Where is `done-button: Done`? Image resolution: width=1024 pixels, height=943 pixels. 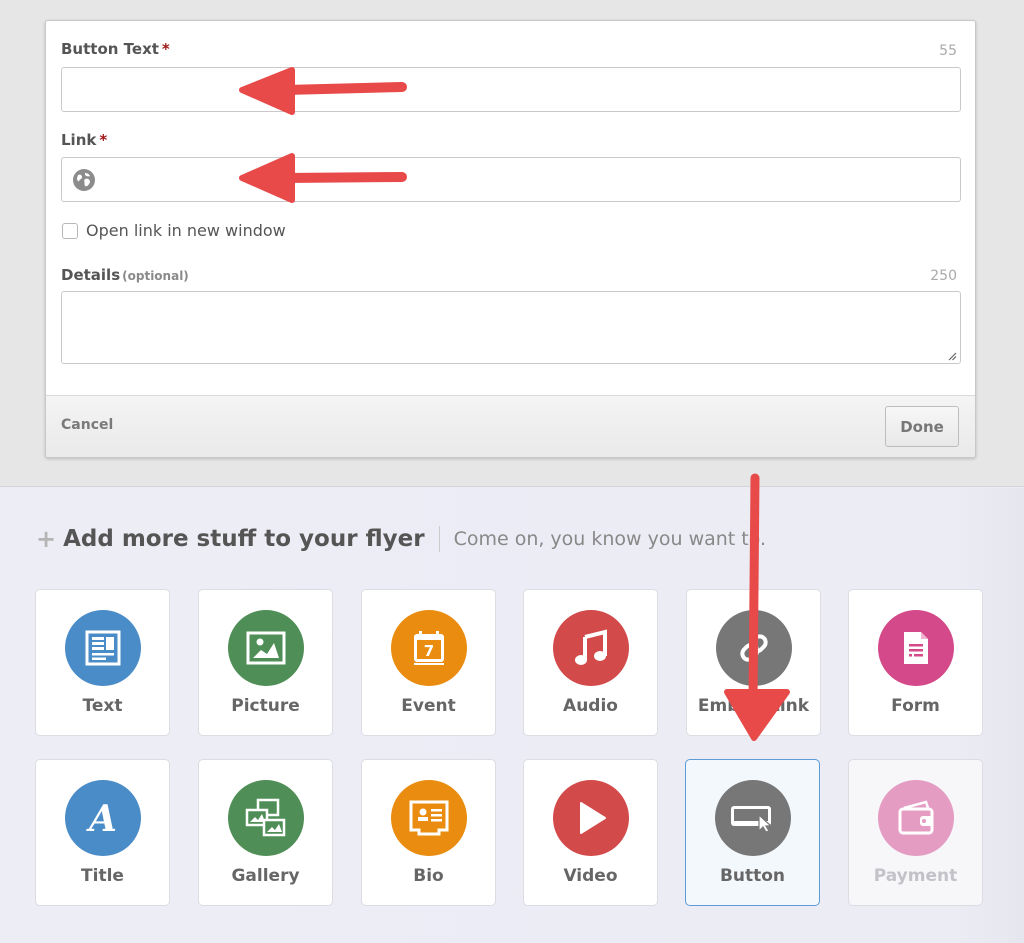 done-button: Done is located at coordinates (922, 426).